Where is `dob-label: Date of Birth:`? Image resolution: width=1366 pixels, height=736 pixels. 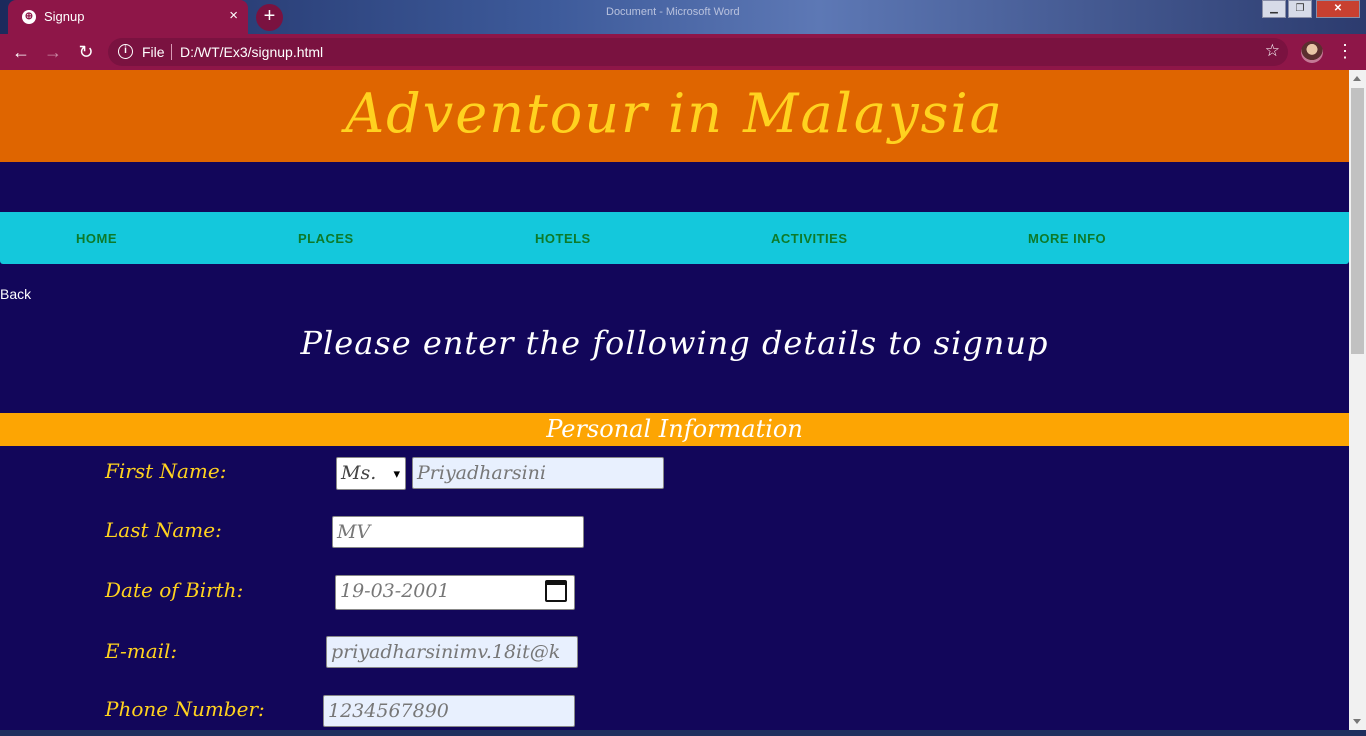
dob-label: Date of Birth: is located at coordinates (174, 590).